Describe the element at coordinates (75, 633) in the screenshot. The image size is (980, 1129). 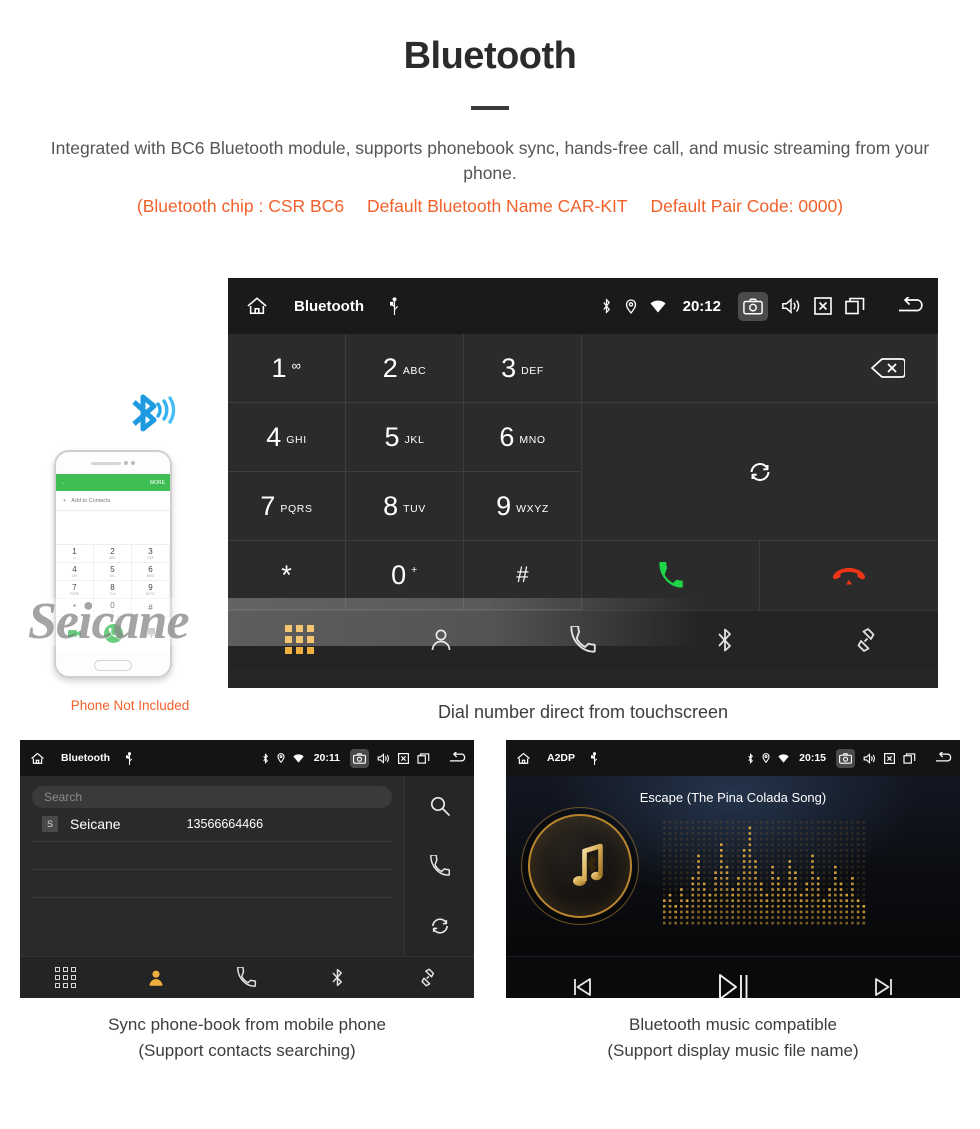
I see `phone-video-icon` at that location.